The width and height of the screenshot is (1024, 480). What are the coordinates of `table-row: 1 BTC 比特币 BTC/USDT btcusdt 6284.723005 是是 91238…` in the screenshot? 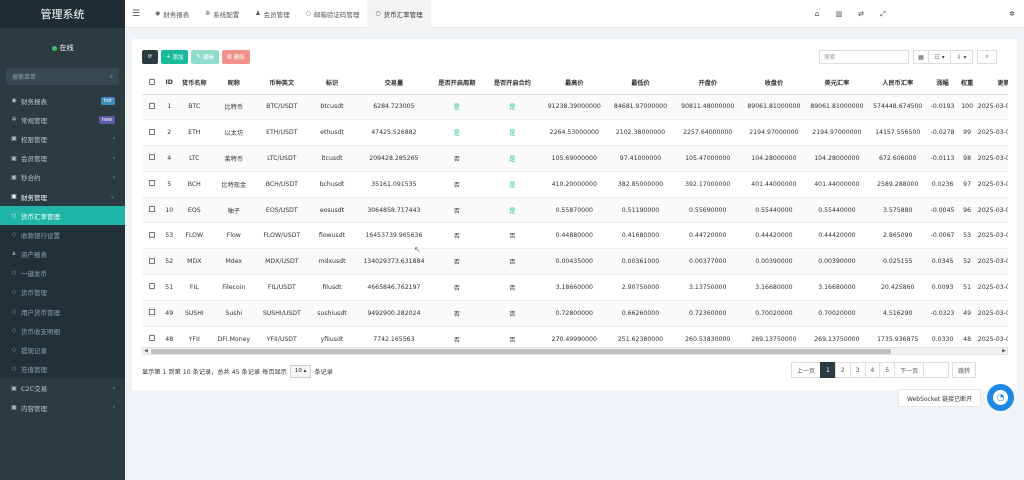 It's located at (575, 107).